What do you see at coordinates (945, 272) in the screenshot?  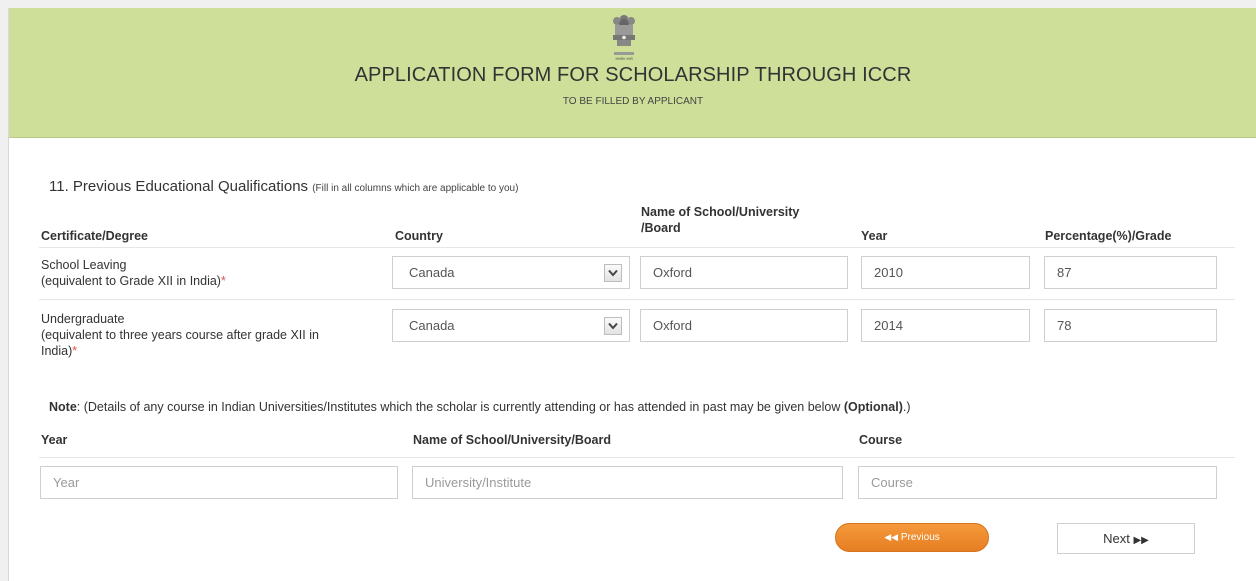 I see `year-input-school-leaving` at bounding box center [945, 272].